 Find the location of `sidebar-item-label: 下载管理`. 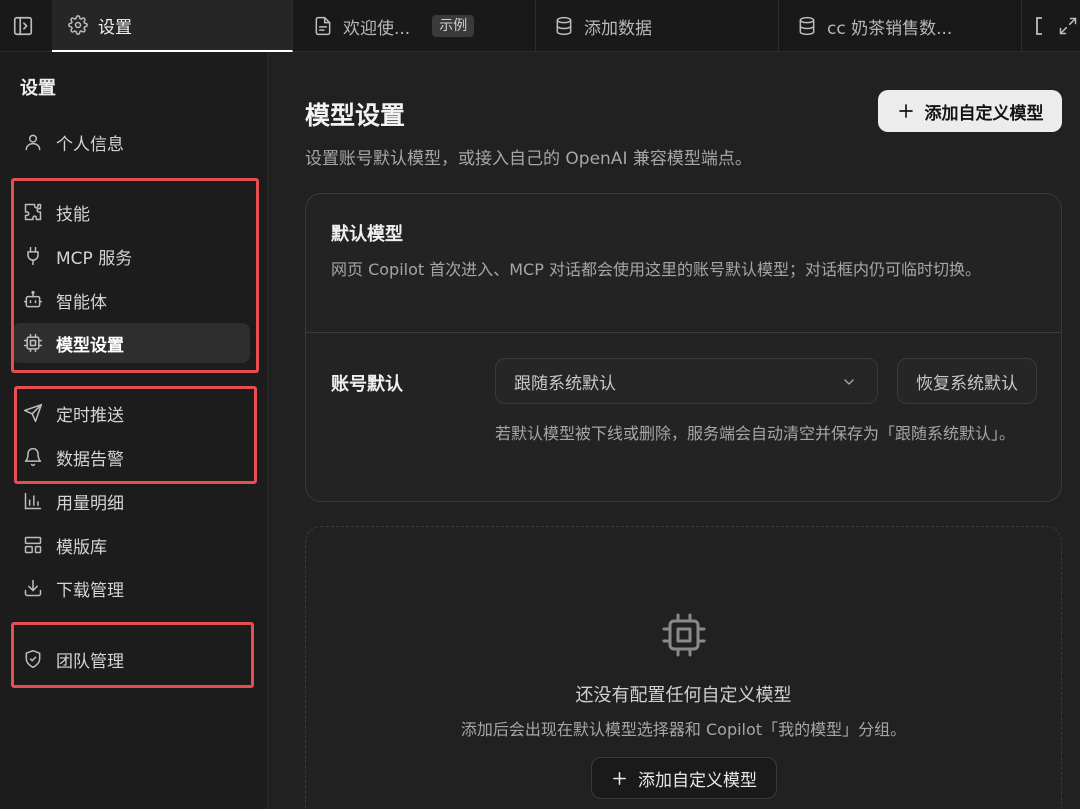

sidebar-item-label: 下载管理 is located at coordinates (90, 590).